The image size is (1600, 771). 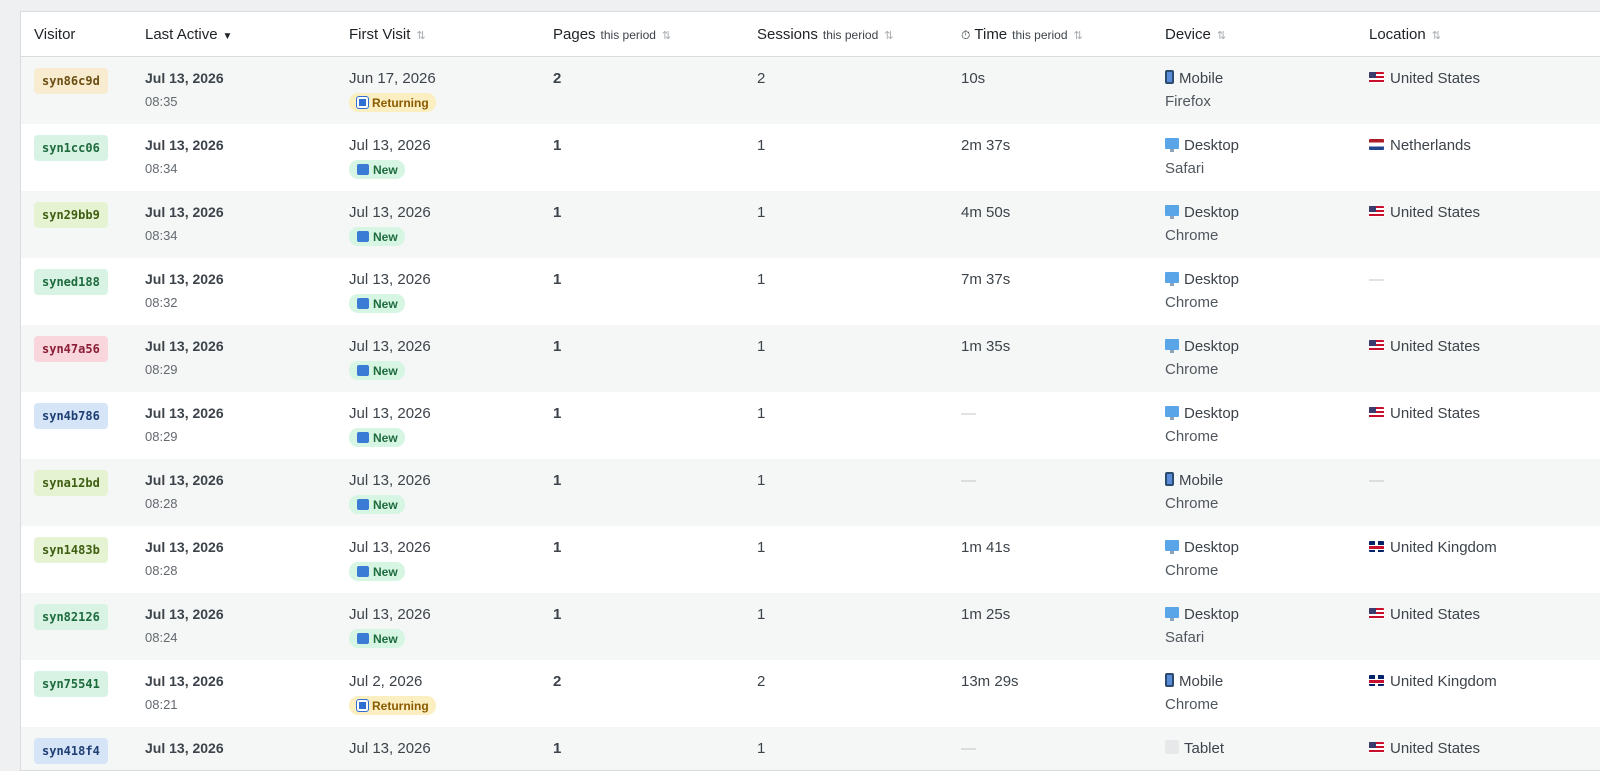 What do you see at coordinates (986, 614) in the screenshot?
I see `time-spent: 1m 25s` at bounding box center [986, 614].